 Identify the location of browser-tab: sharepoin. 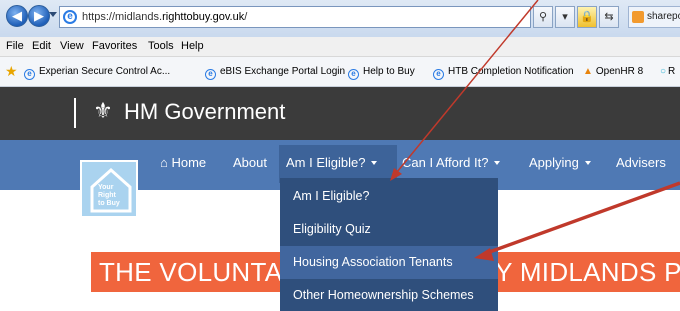
(654, 17).